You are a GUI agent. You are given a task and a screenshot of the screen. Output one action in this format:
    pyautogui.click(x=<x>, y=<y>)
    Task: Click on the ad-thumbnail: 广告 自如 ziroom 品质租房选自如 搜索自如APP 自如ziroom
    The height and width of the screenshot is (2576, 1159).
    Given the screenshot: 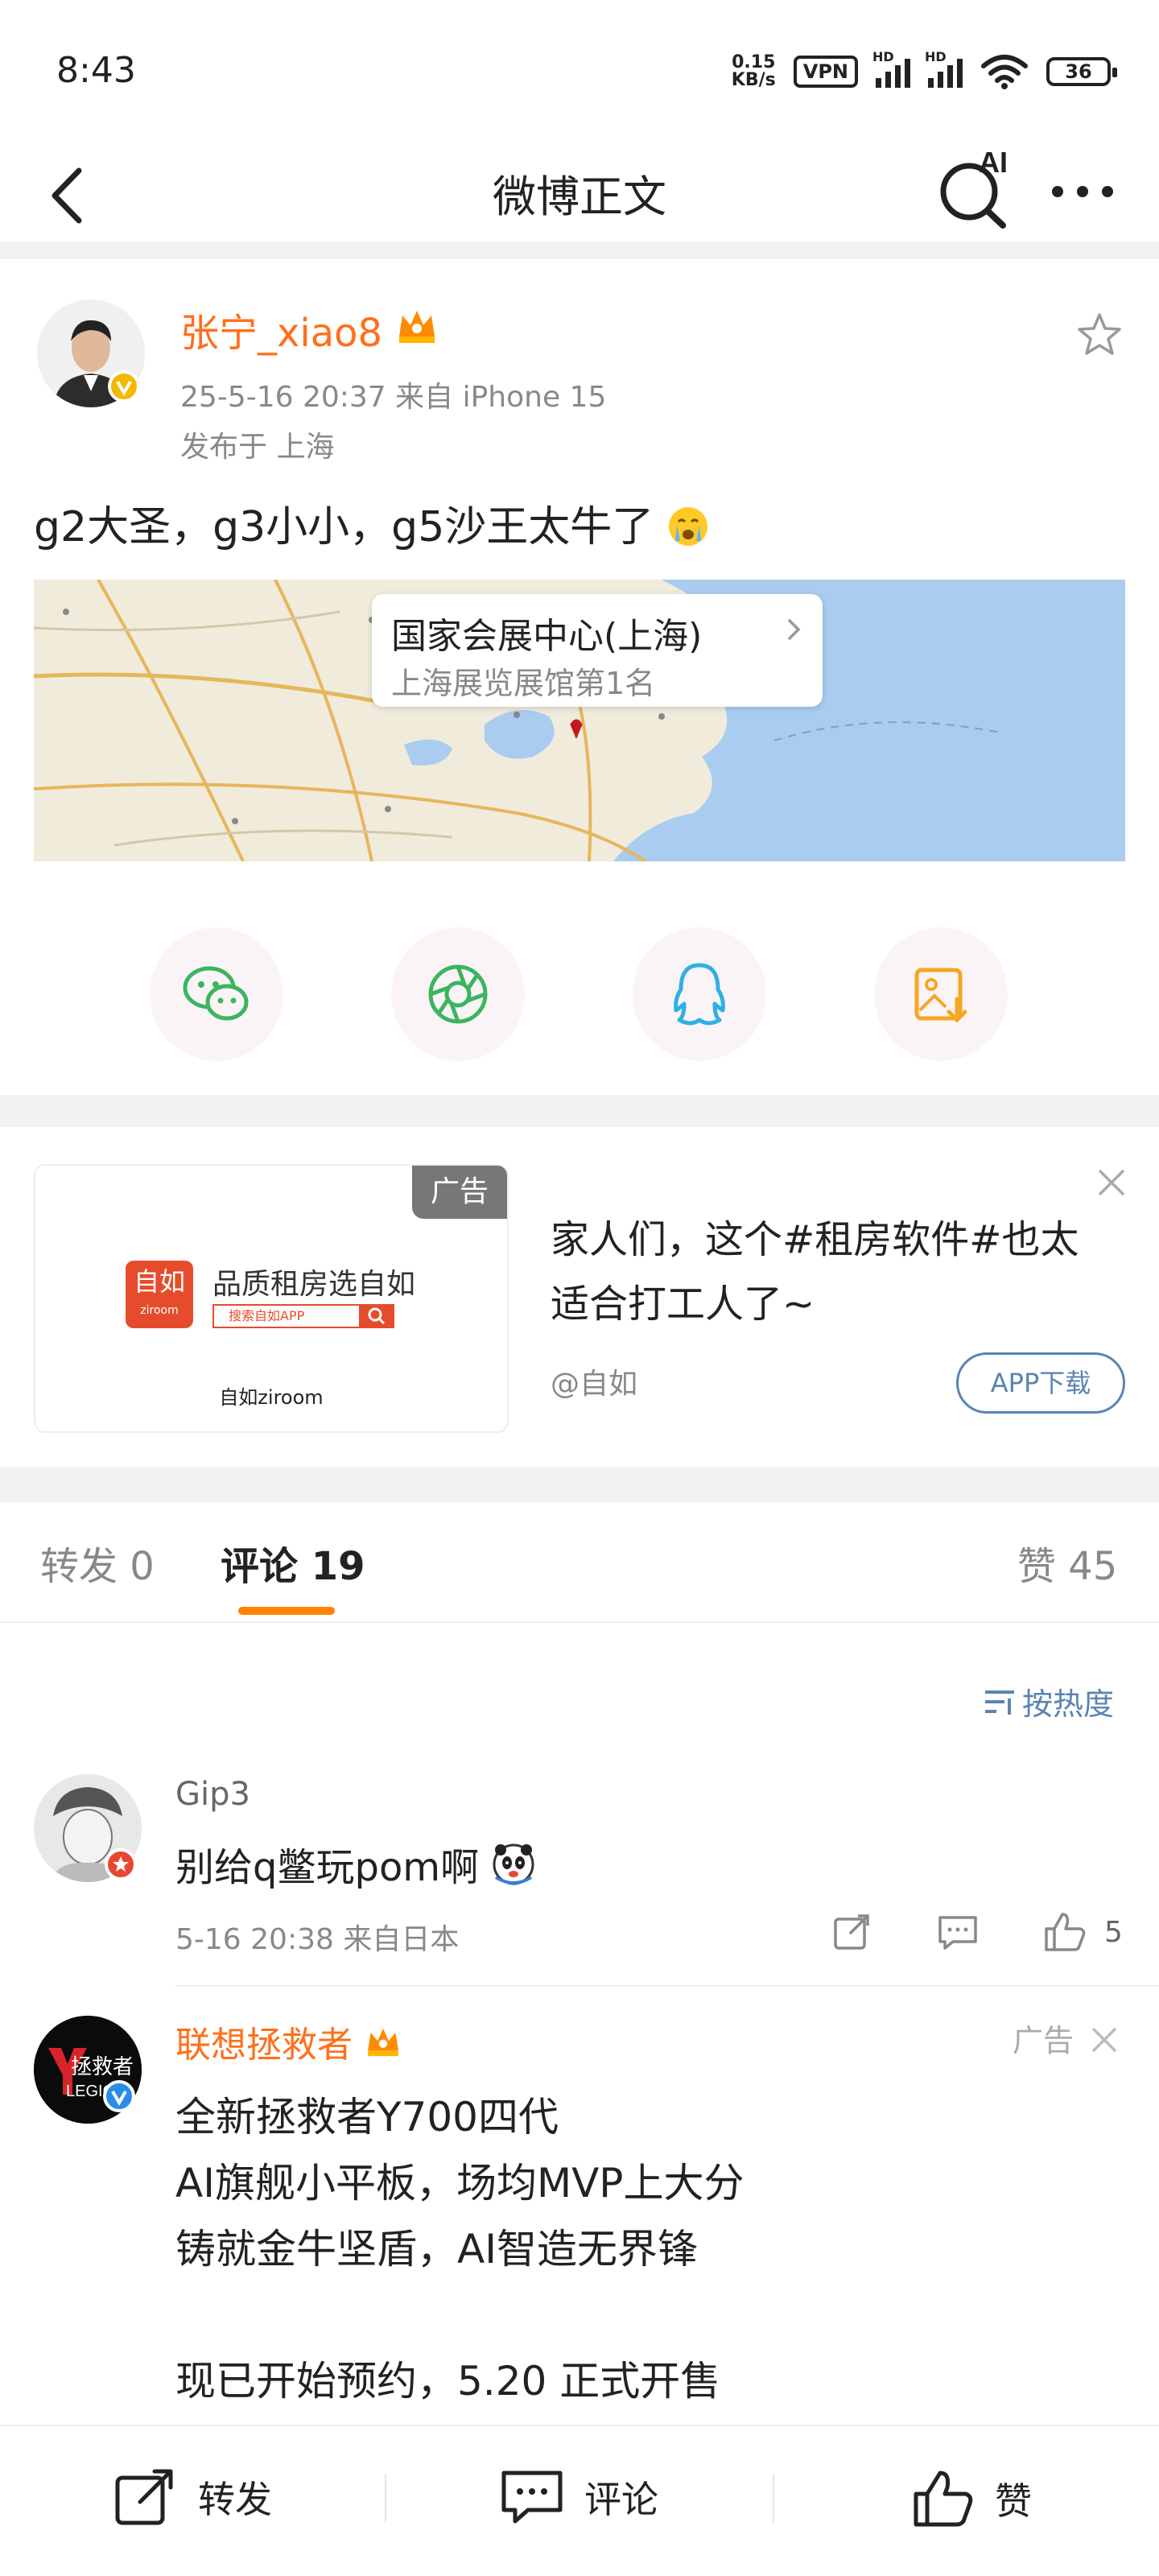 What is the action you would take?
    pyautogui.click(x=271, y=1298)
    